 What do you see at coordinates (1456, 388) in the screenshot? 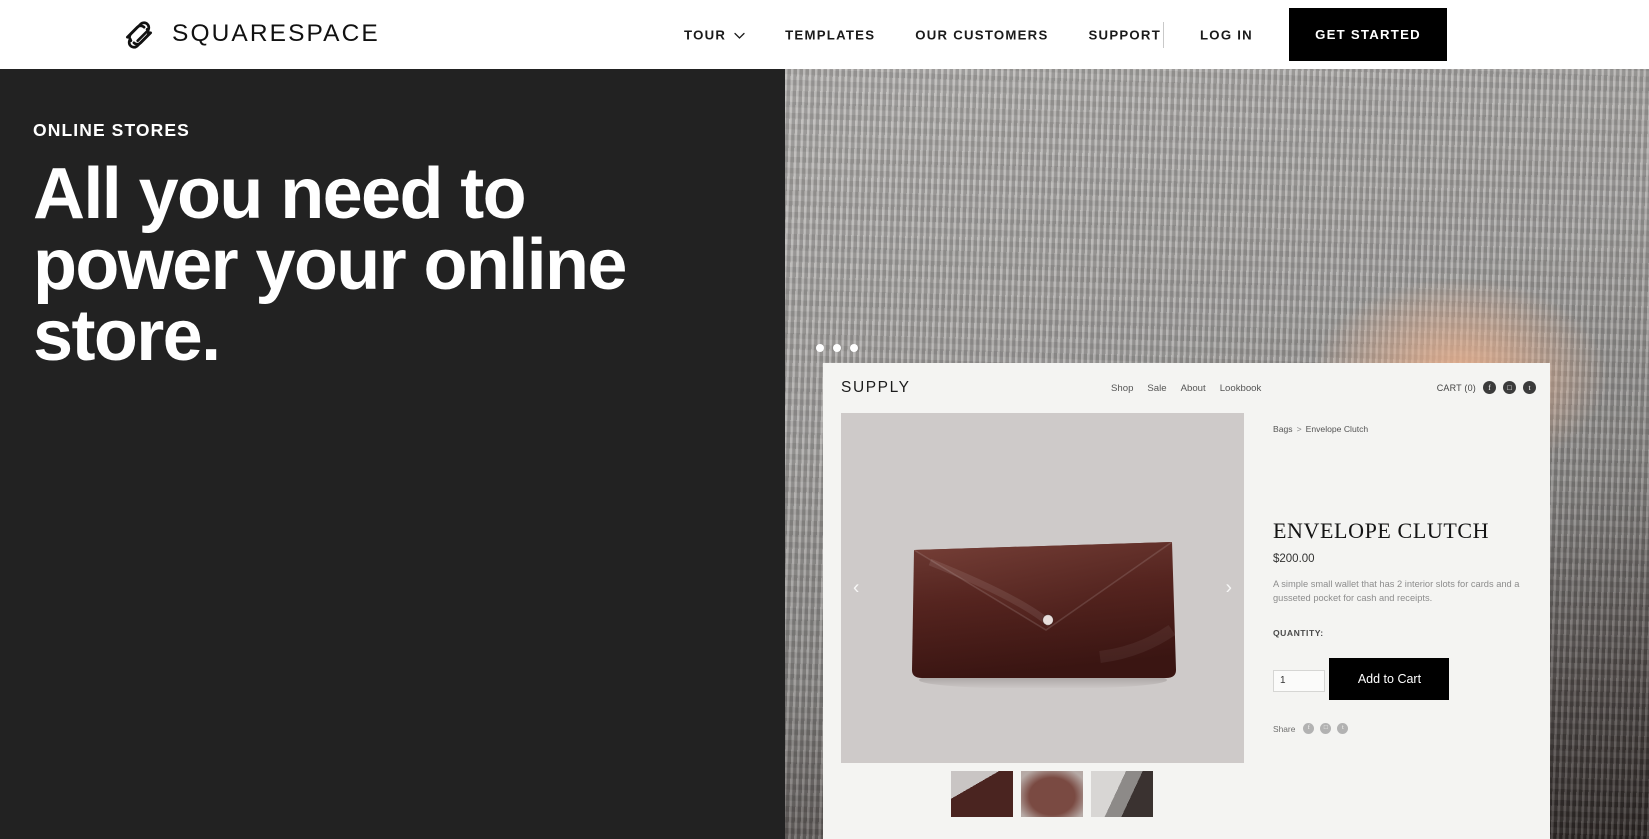
I see `cart-link: CART (0)` at bounding box center [1456, 388].